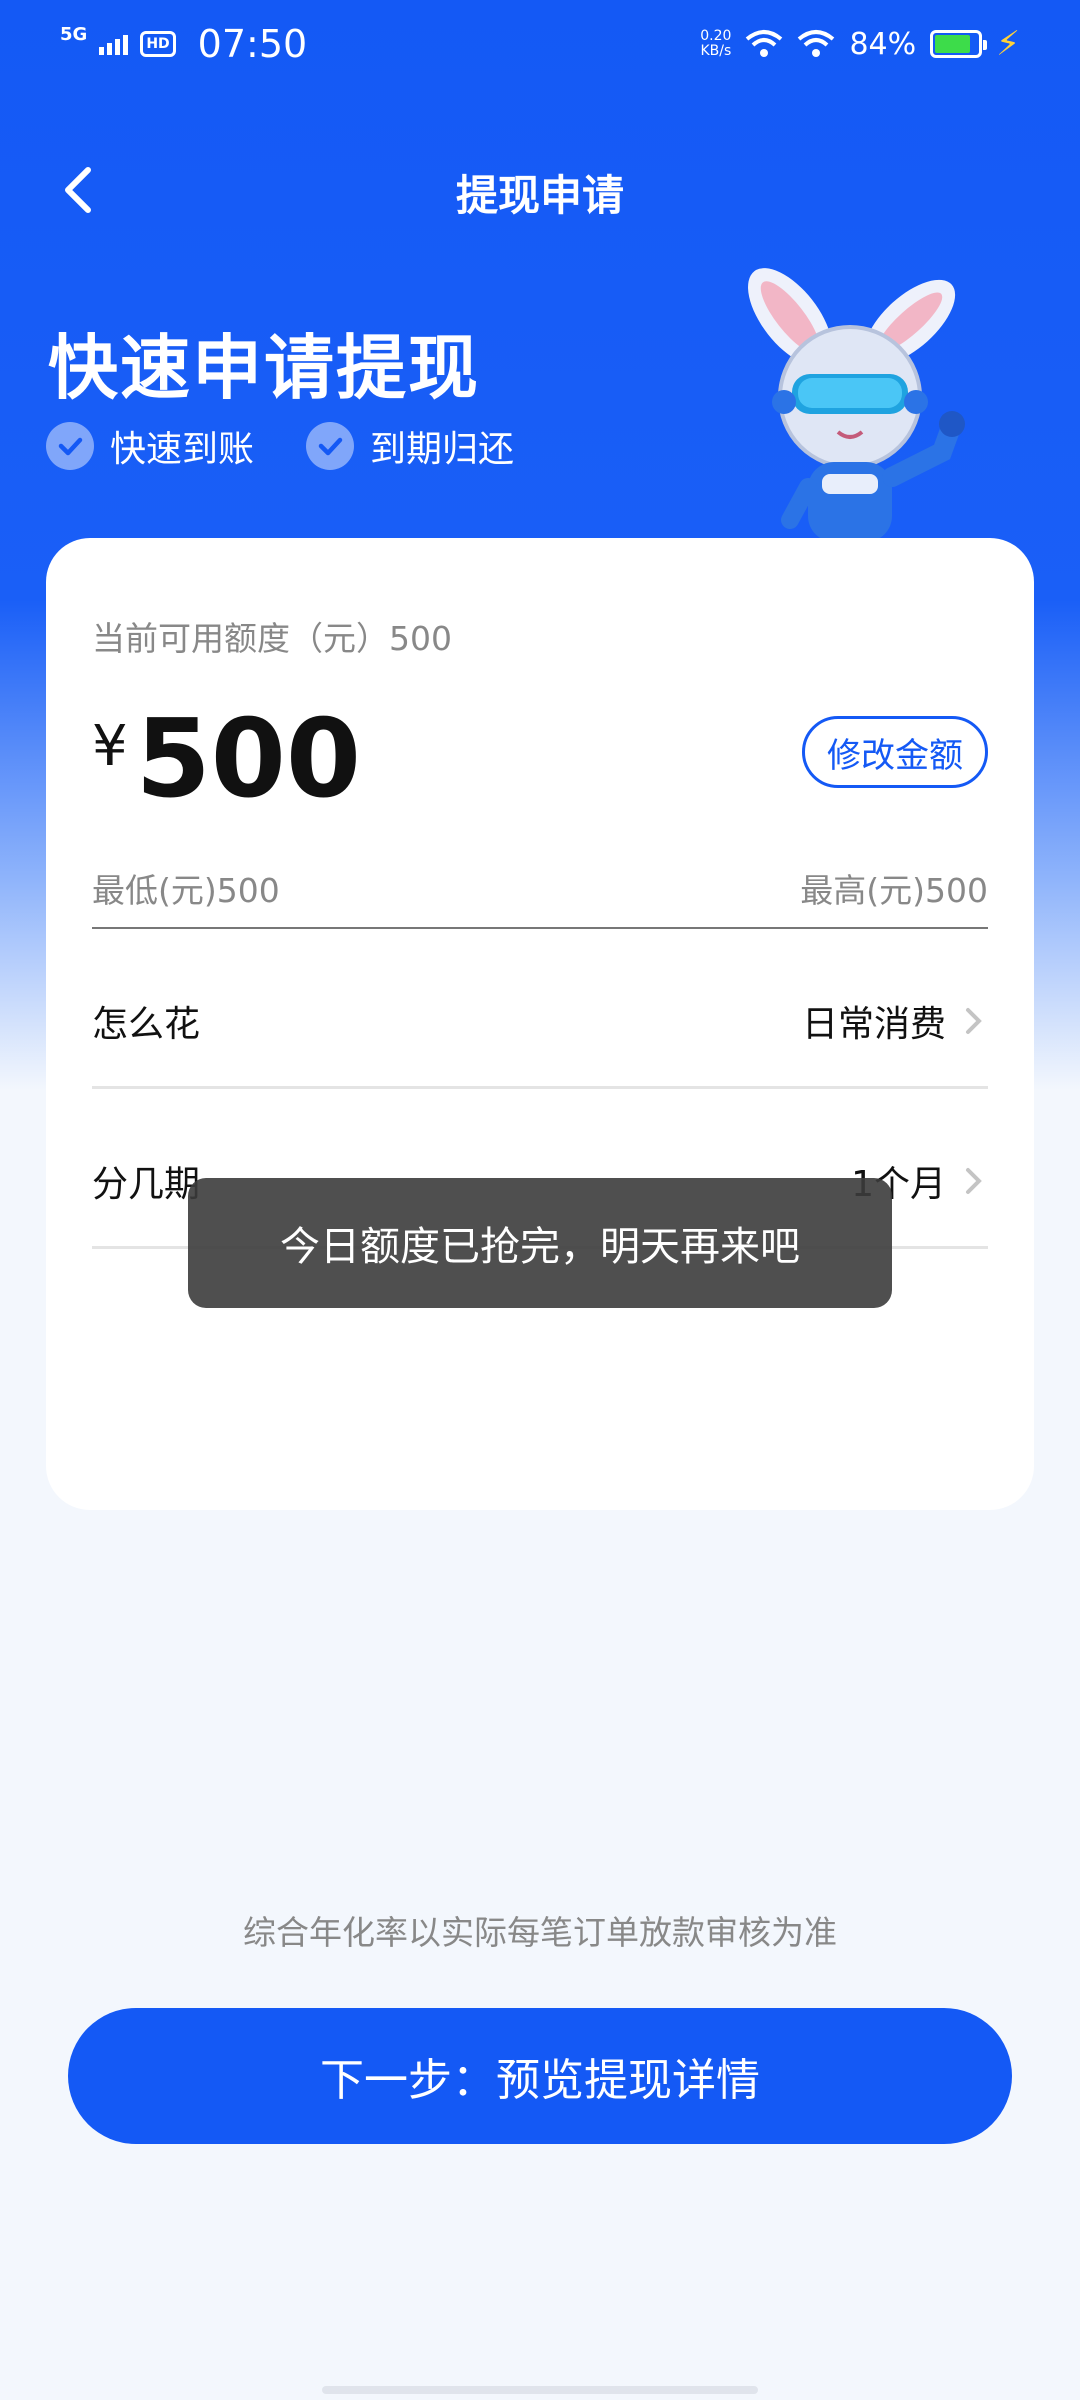 Image resolution: width=1080 pixels, height=2400 pixels. Describe the element at coordinates (540, 2076) in the screenshot. I see `next-step-button: 下一步：预览提现详情` at that location.